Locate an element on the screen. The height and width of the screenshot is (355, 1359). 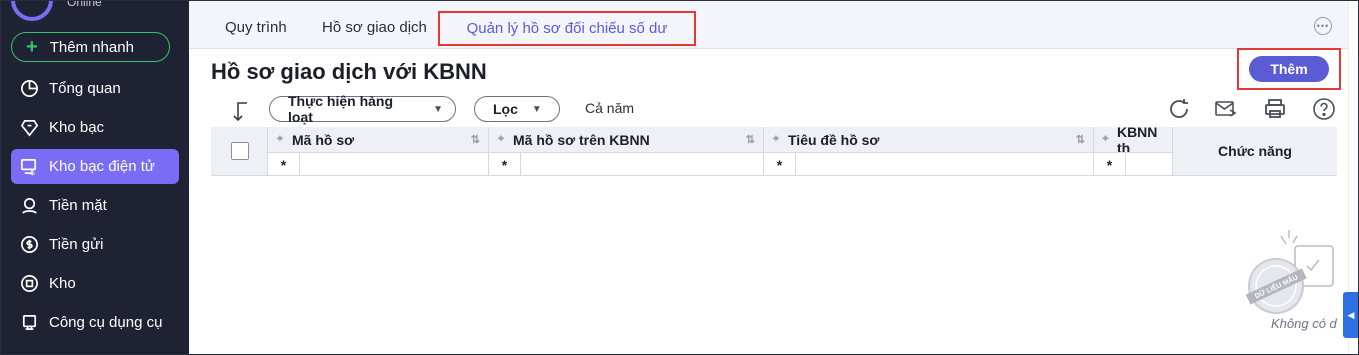
sidebar-item-label: Tiền gửi is located at coordinates (76, 244).